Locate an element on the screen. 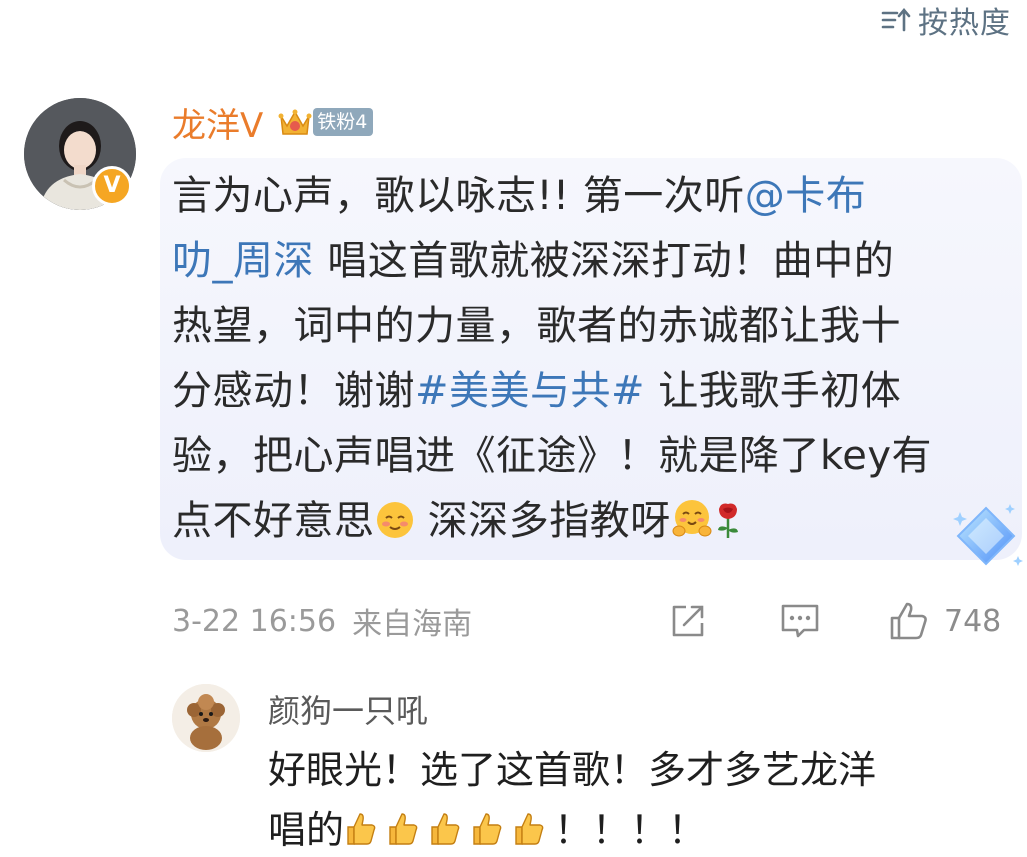  diamond-badge-icon is located at coordinates (988, 535).